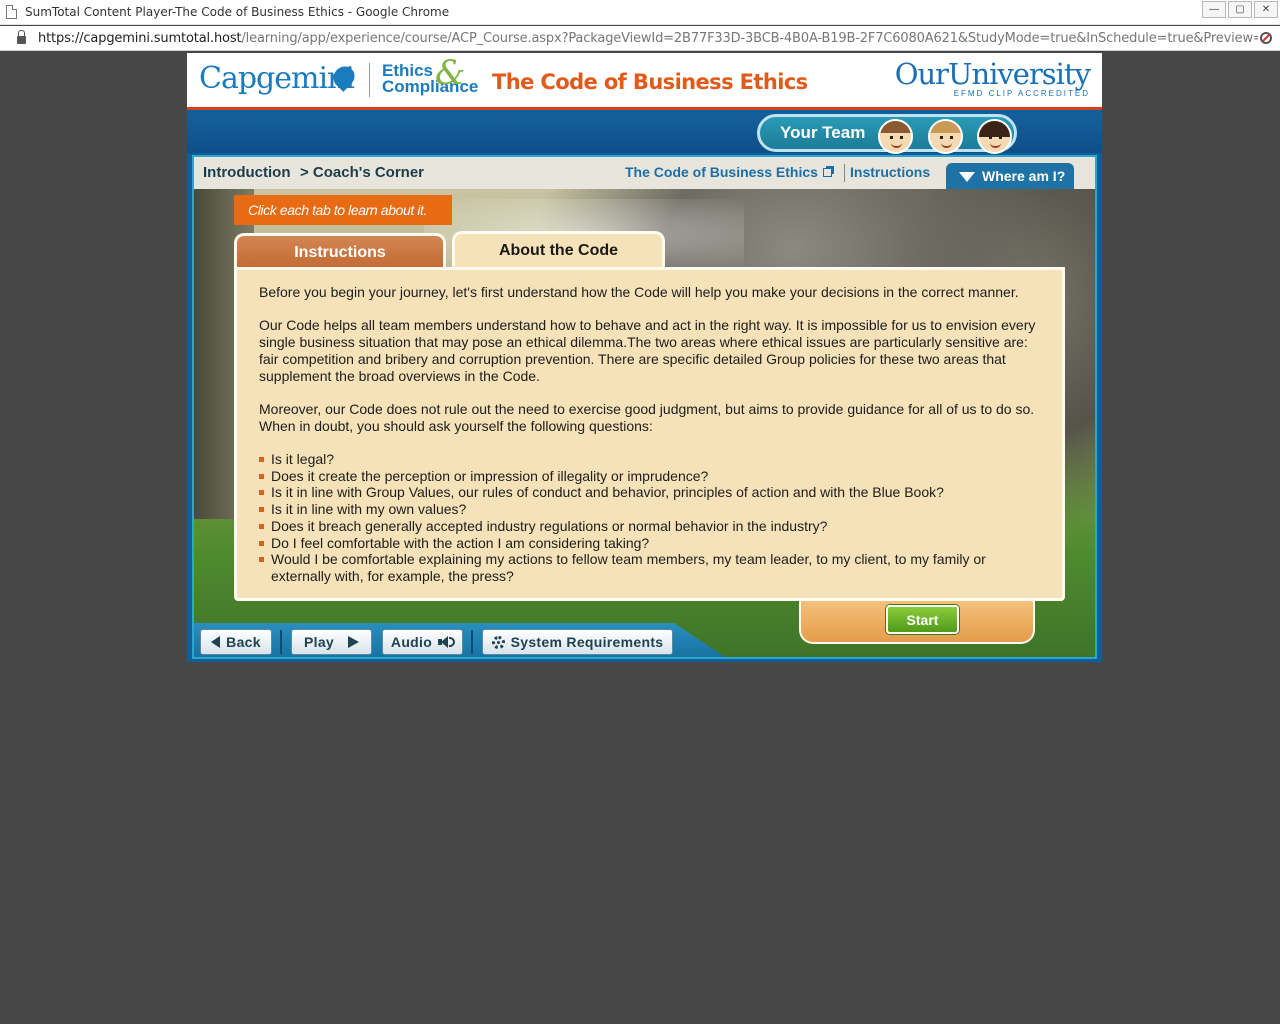  I want to click on minimize-button: —, so click(1214, 9).